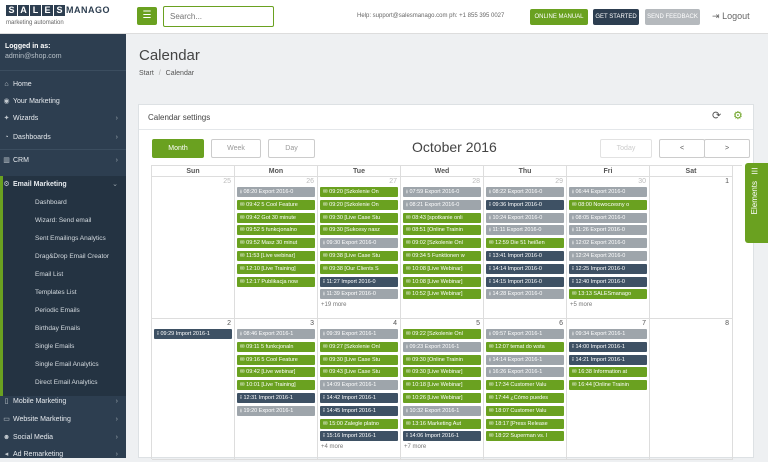 This screenshot has height=462, width=768. What do you see at coordinates (63, 119) in the screenshot?
I see `sidebar-item-wizards: ✦ Wizards ›` at bounding box center [63, 119].